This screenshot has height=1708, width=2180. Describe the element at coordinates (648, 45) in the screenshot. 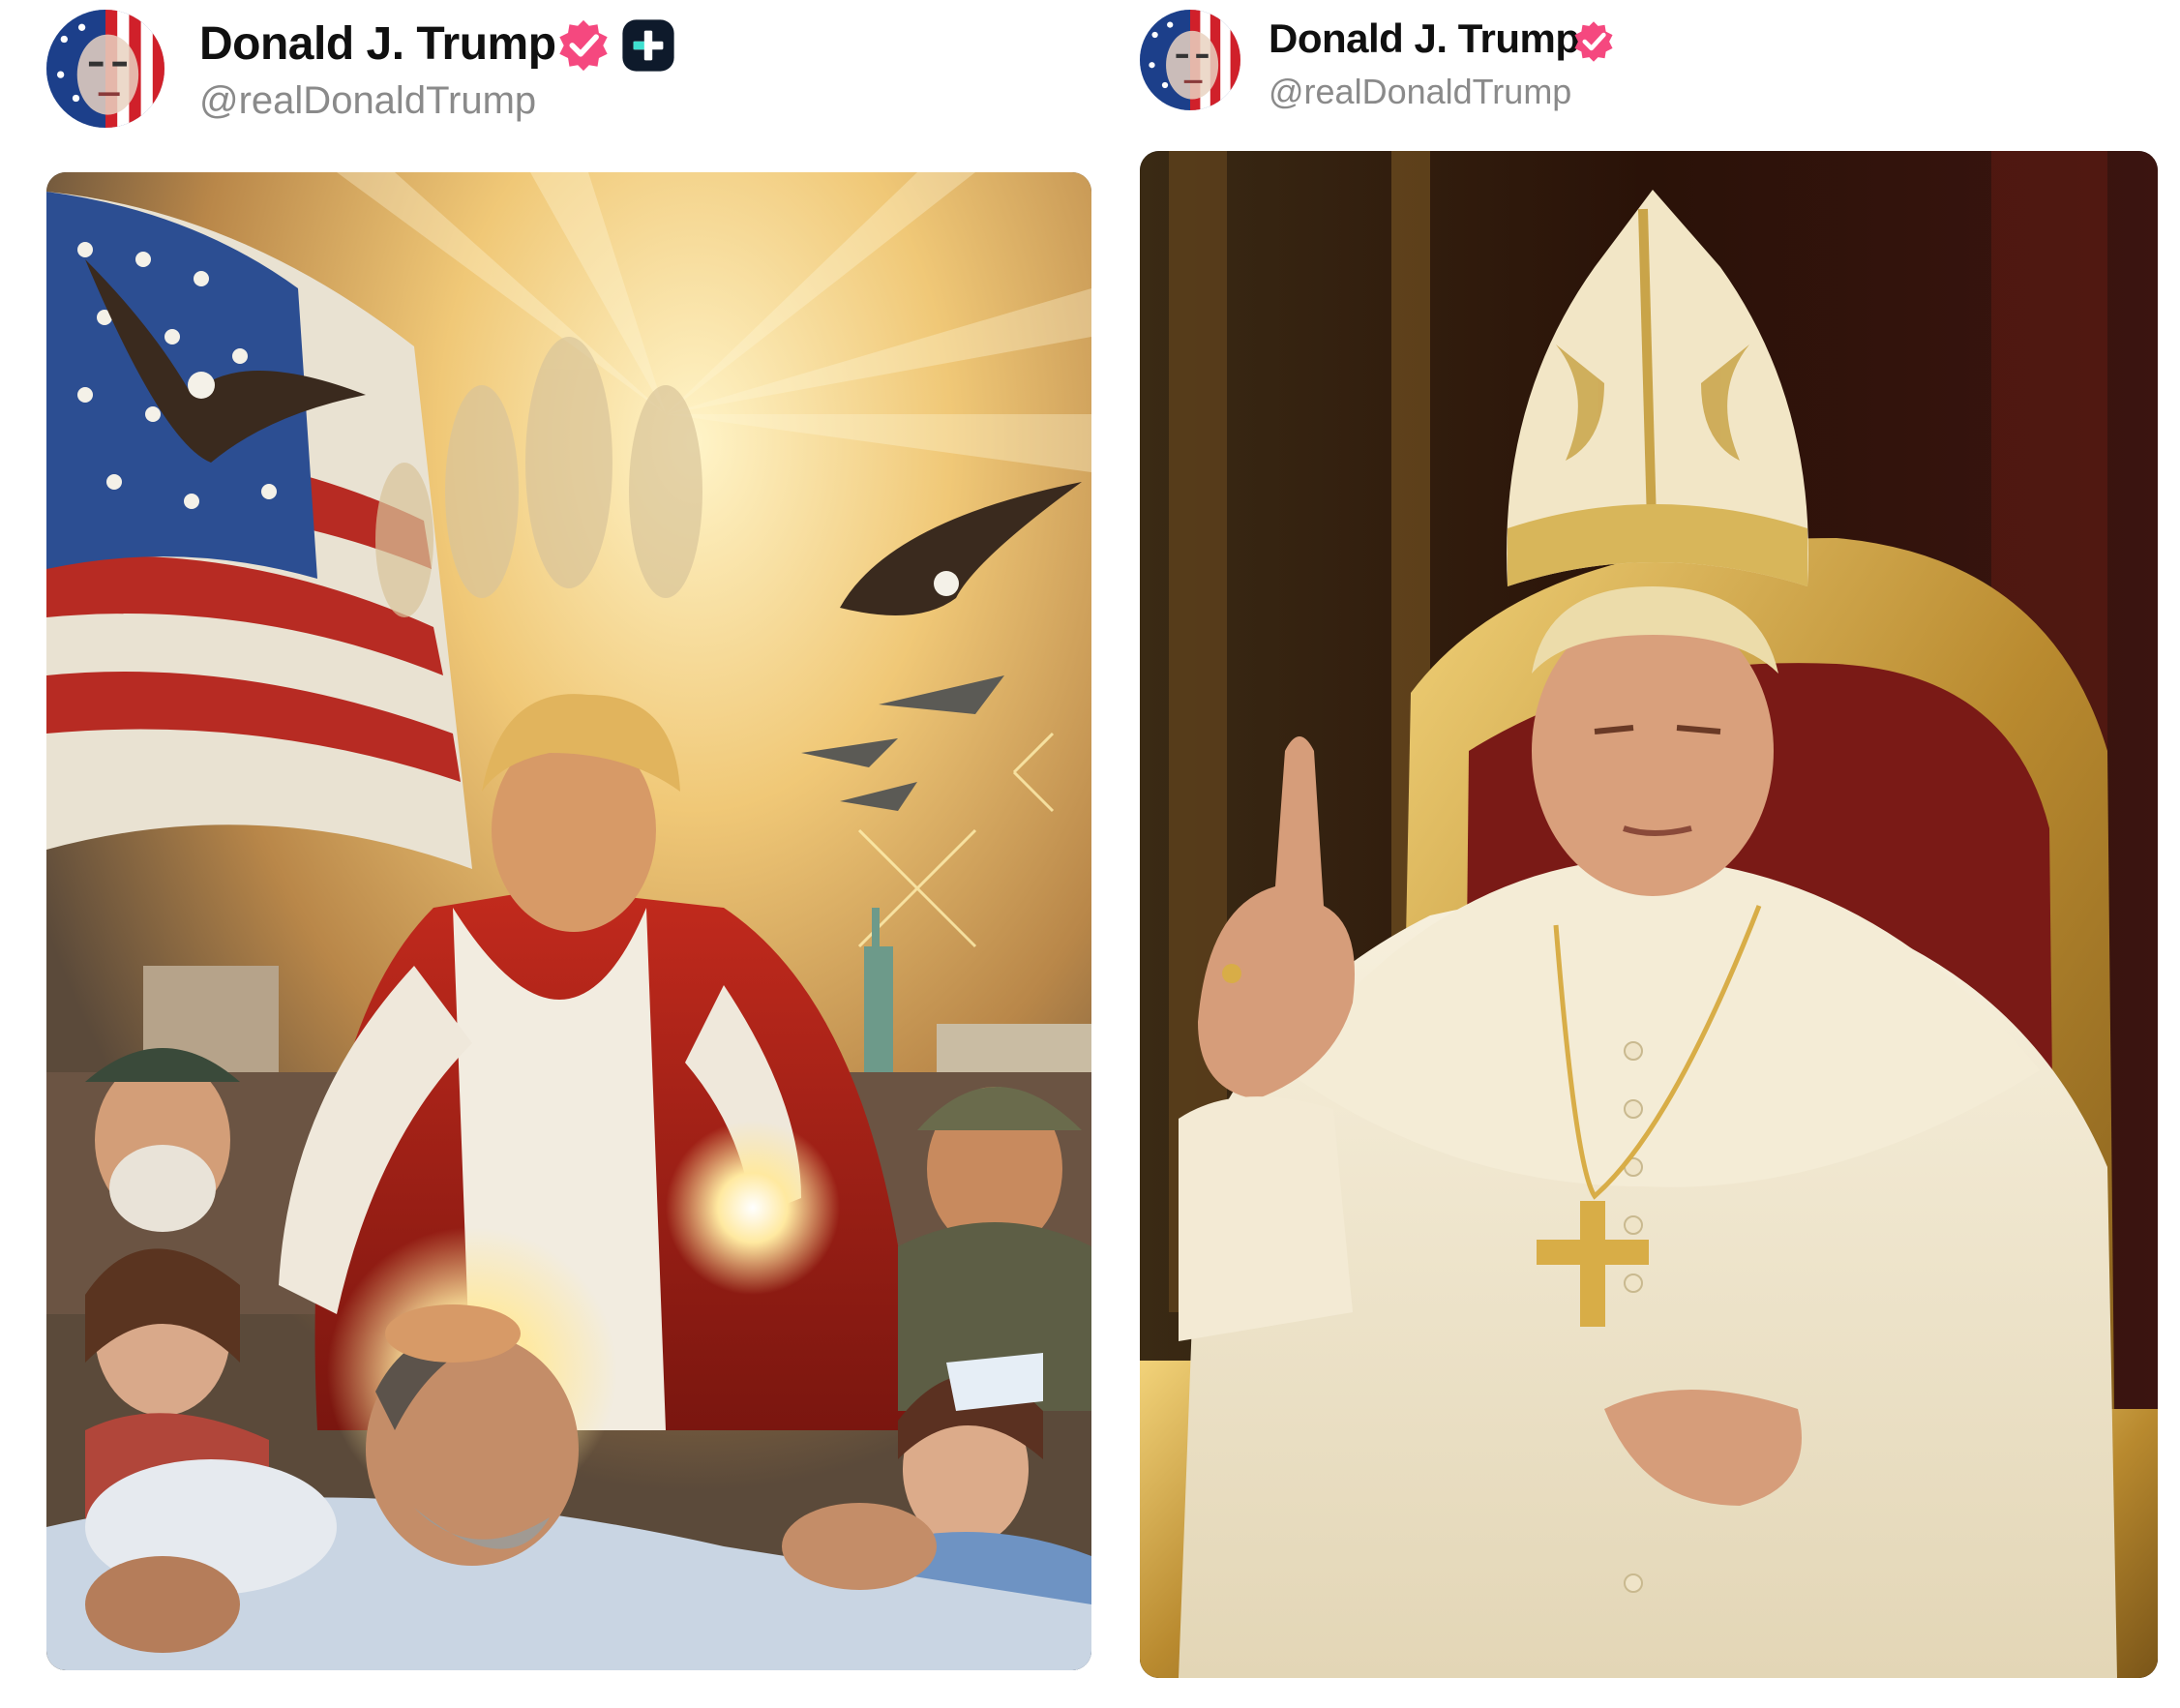

I see `plus-badge-icon` at that location.